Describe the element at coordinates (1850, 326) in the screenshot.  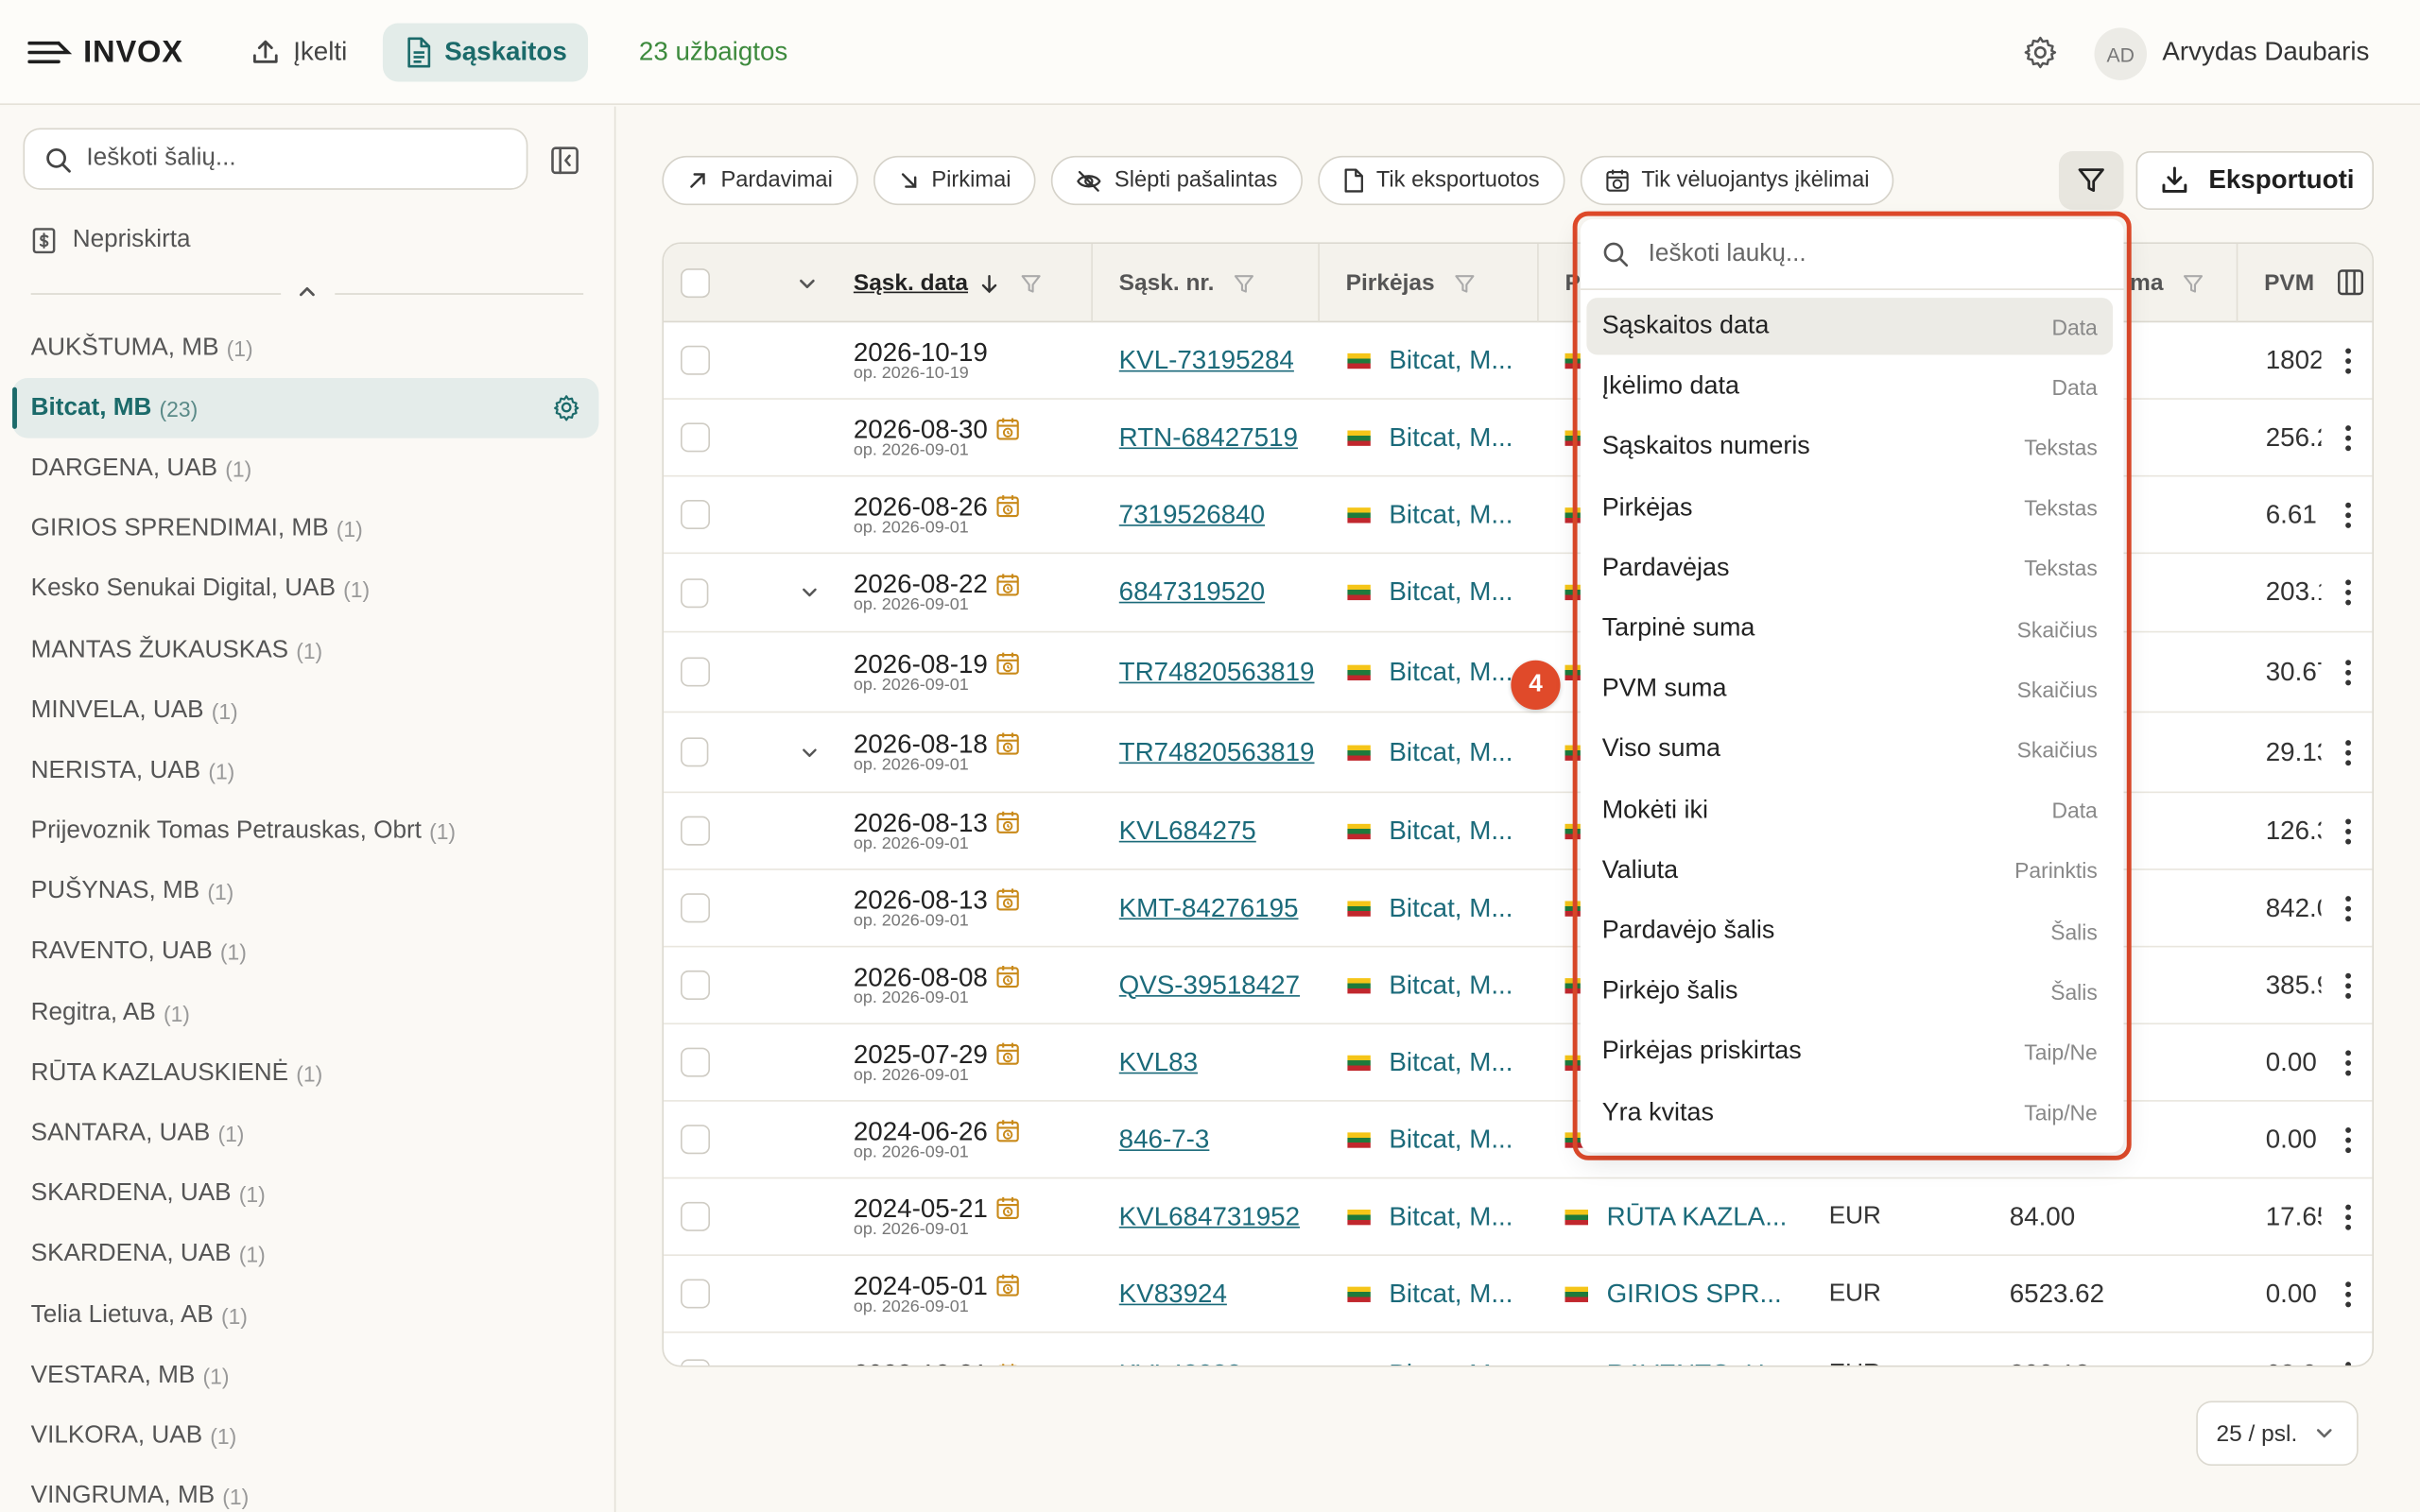
I see `field-option: Sąskaitos data Data` at that location.